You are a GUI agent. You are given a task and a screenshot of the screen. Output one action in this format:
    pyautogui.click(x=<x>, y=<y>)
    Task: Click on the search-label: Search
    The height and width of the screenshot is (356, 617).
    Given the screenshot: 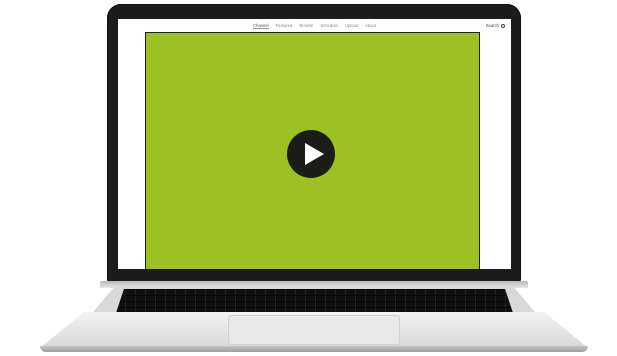 What is the action you would take?
    pyautogui.click(x=492, y=25)
    